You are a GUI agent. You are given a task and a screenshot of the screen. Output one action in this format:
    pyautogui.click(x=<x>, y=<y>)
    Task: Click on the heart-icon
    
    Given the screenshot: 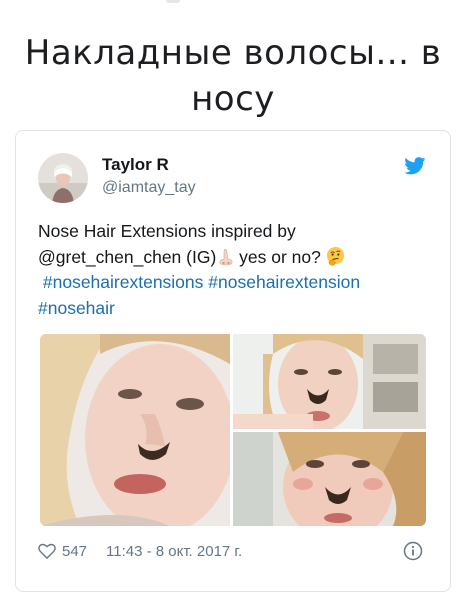 What is the action you would take?
    pyautogui.click(x=47, y=551)
    